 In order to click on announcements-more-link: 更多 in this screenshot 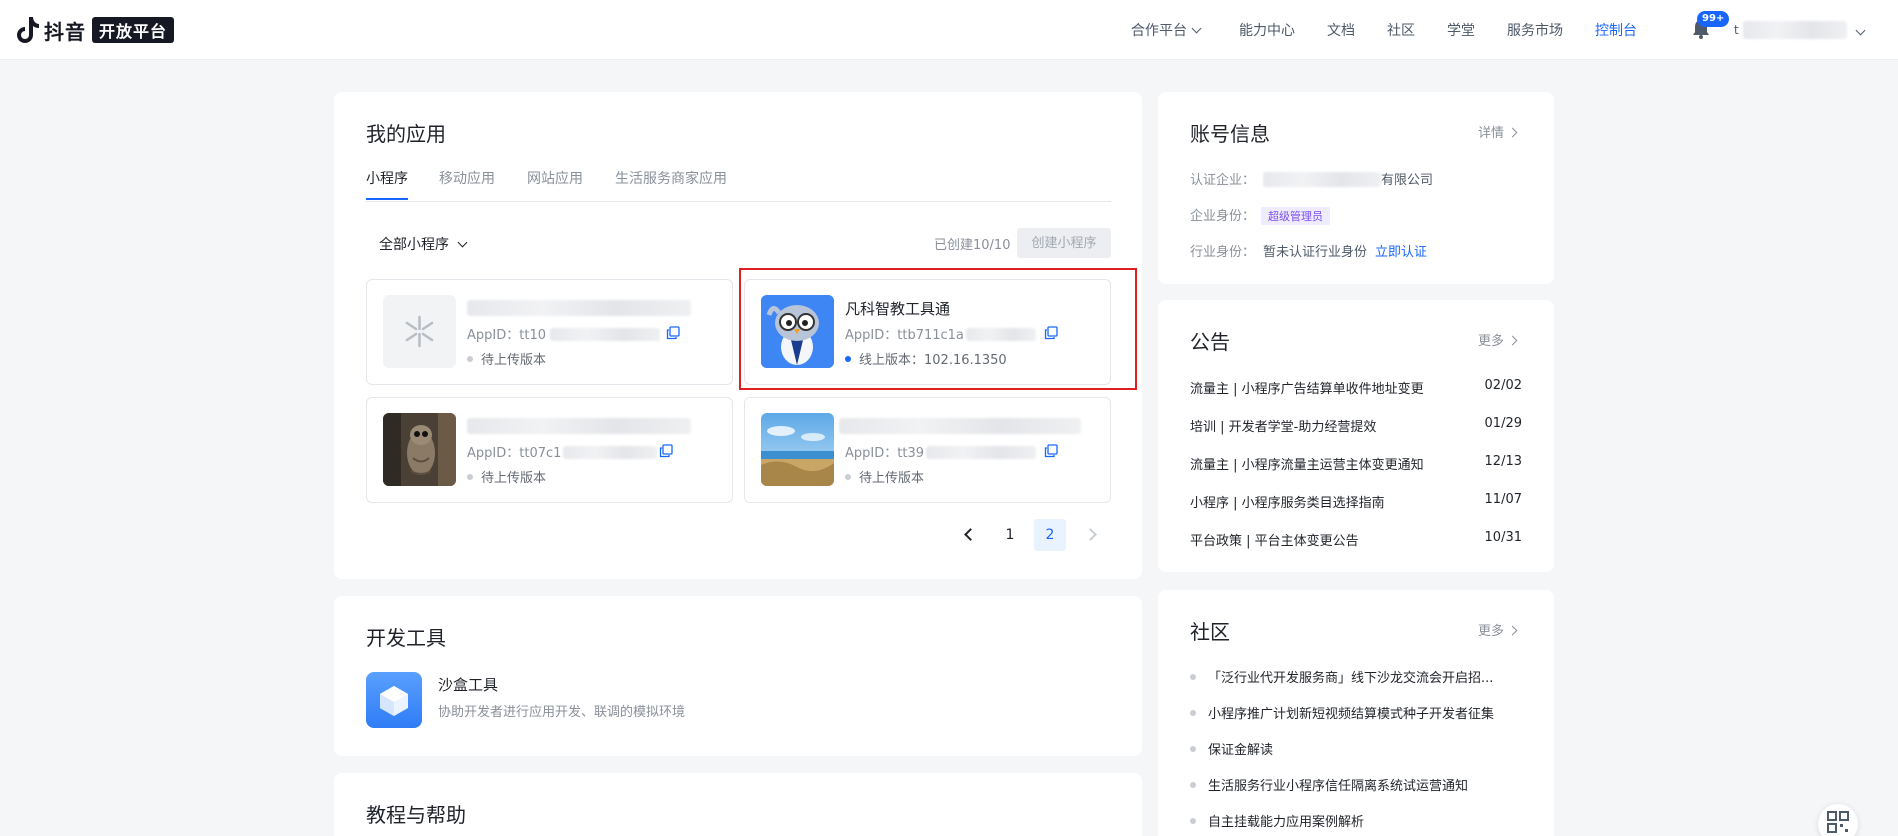, I will do `click(1498, 339)`.